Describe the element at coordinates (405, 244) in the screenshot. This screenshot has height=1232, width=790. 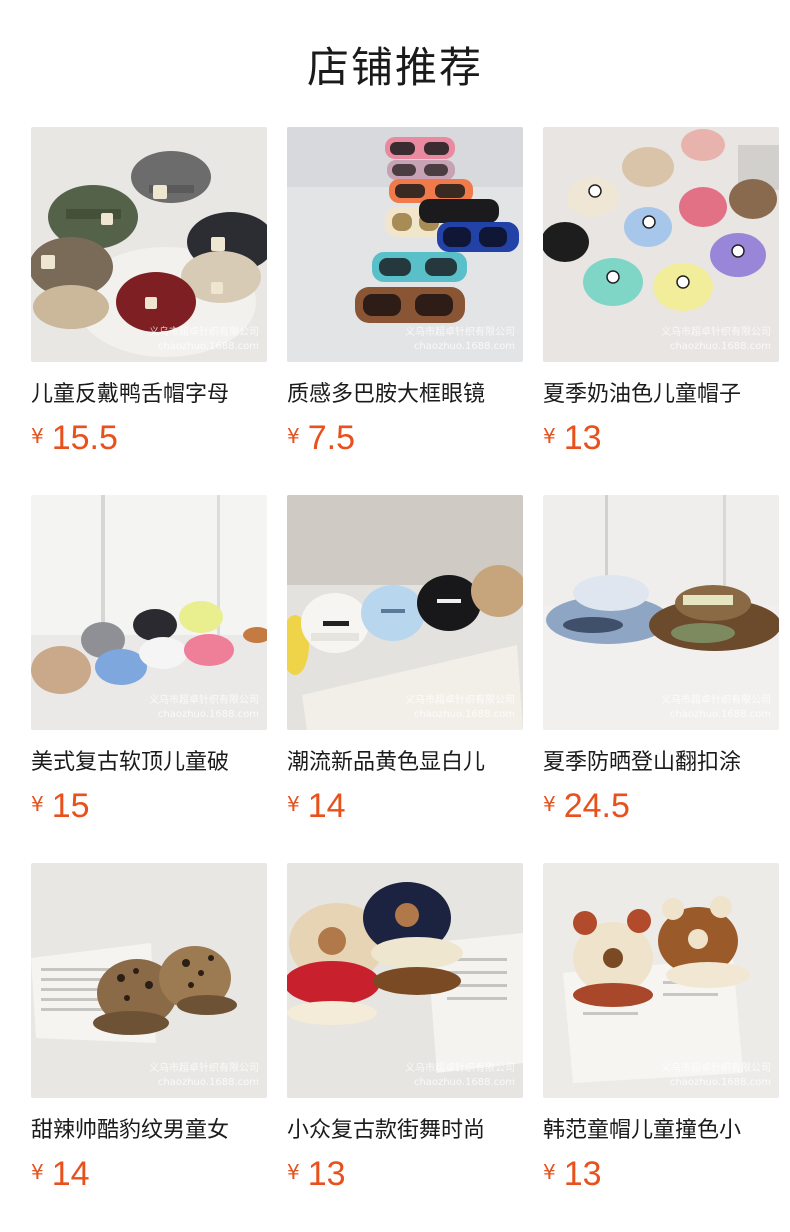
I see `product-image-sunglasses: 义乌市超卓针织有限公司 chaozhuo.1688.com` at that location.